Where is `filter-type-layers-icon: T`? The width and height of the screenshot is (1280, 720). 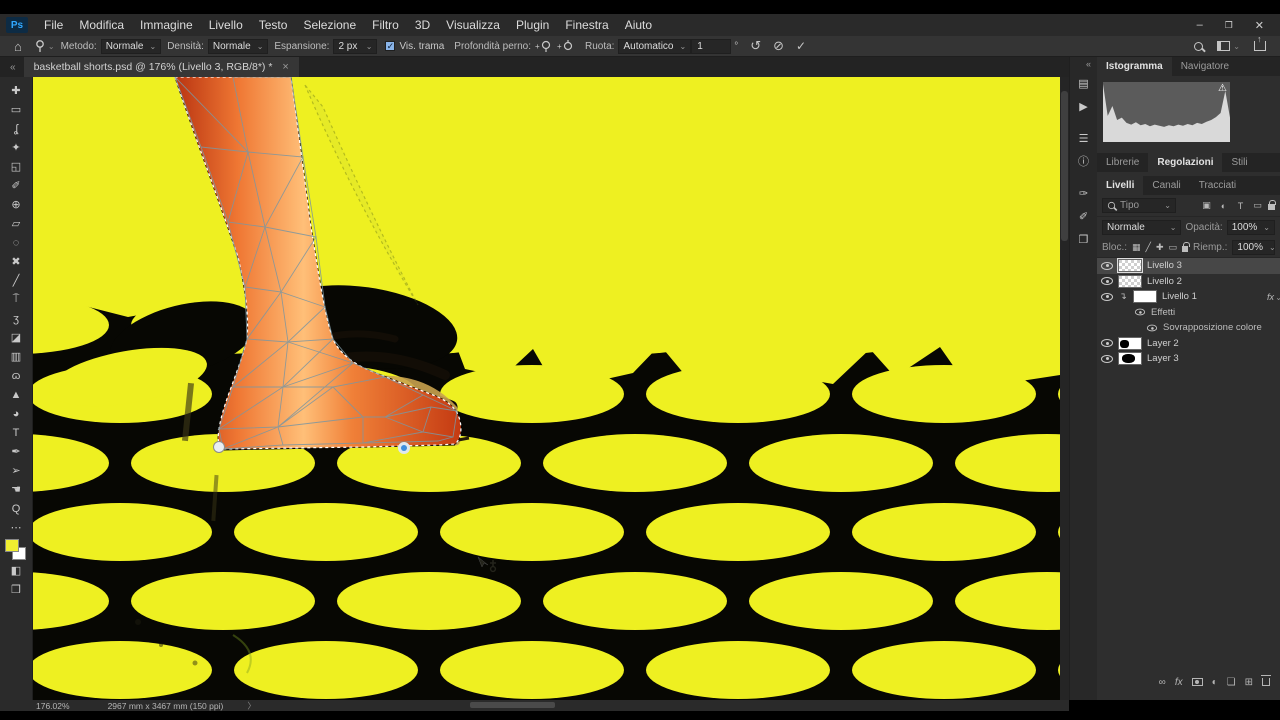 filter-type-layers-icon: T is located at coordinates (1240, 206).